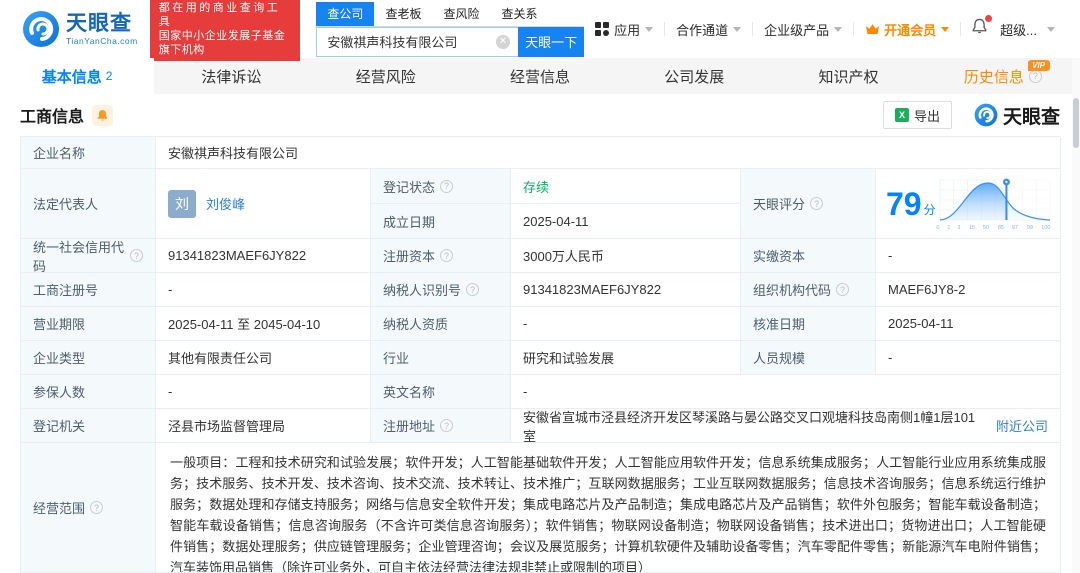 Image resolution: width=1080 pixels, height=573 pixels. What do you see at coordinates (519, 14) in the screenshot?
I see `search-tab-relation: 查关系` at bounding box center [519, 14].